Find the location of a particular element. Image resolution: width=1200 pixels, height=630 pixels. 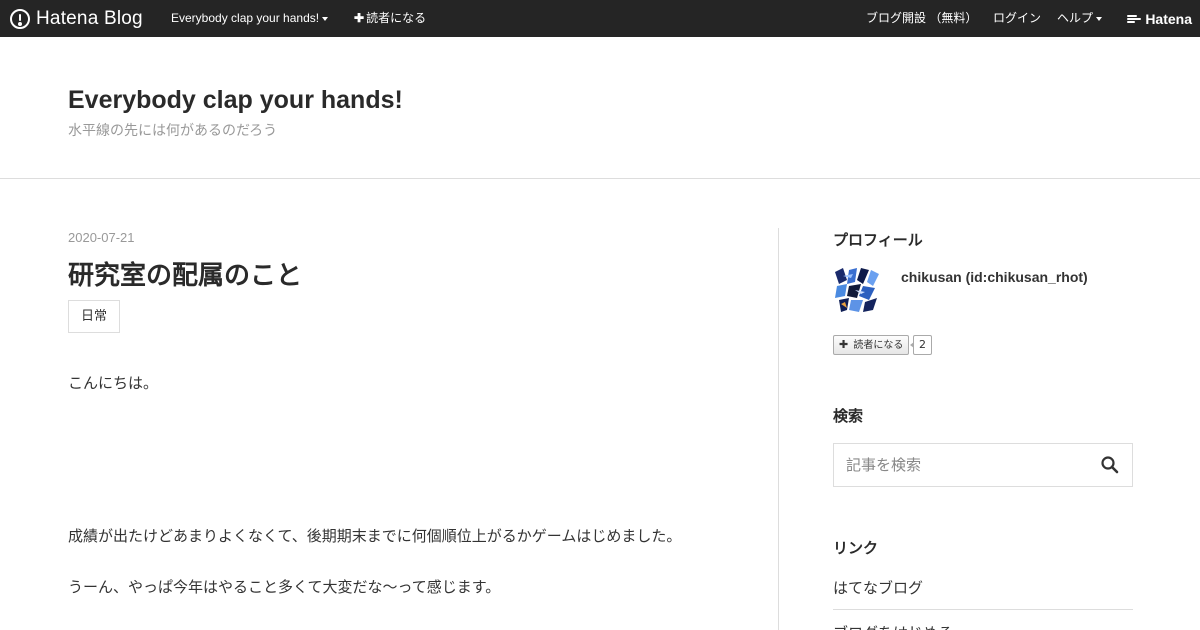

avatar is located at coordinates (857, 290).